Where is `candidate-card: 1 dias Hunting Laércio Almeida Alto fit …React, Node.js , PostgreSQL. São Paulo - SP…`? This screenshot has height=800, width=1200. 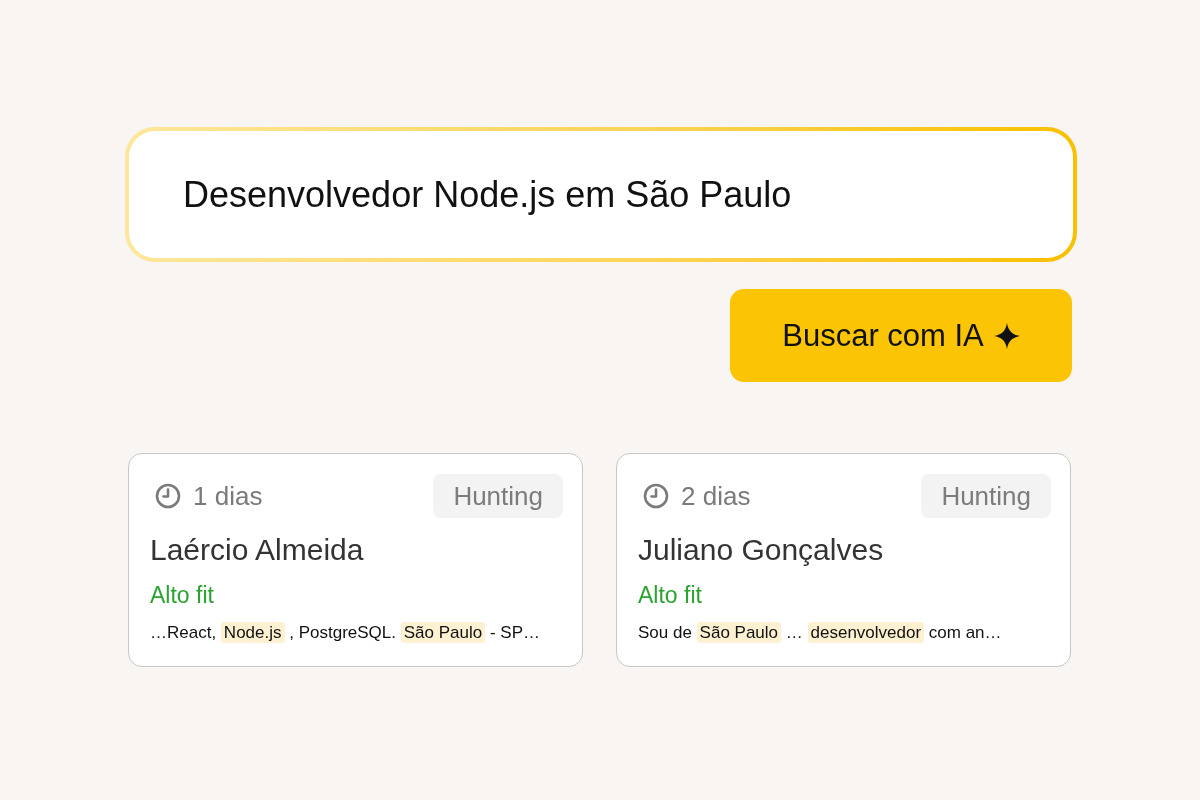 candidate-card: 1 dias Hunting Laércio Almeida Alto fit …React, Node.js , PostgreSQL. São Paulo - SP… is located at coordinates (355, 560).